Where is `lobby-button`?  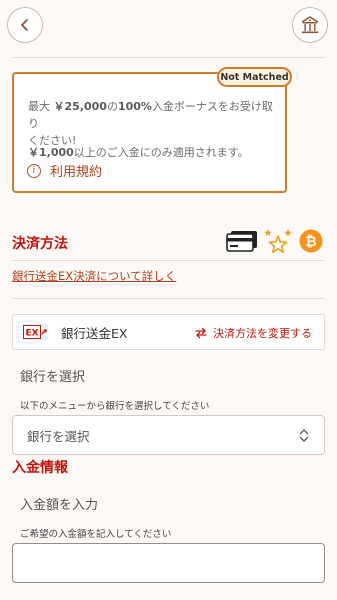 lobby-button is located at coordinates (310, 25).